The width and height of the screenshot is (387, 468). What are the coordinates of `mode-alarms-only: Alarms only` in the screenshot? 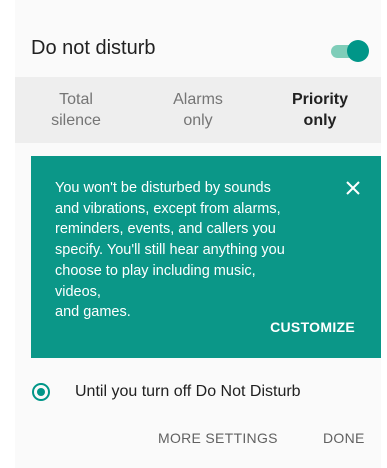 It's located at (198, 110).